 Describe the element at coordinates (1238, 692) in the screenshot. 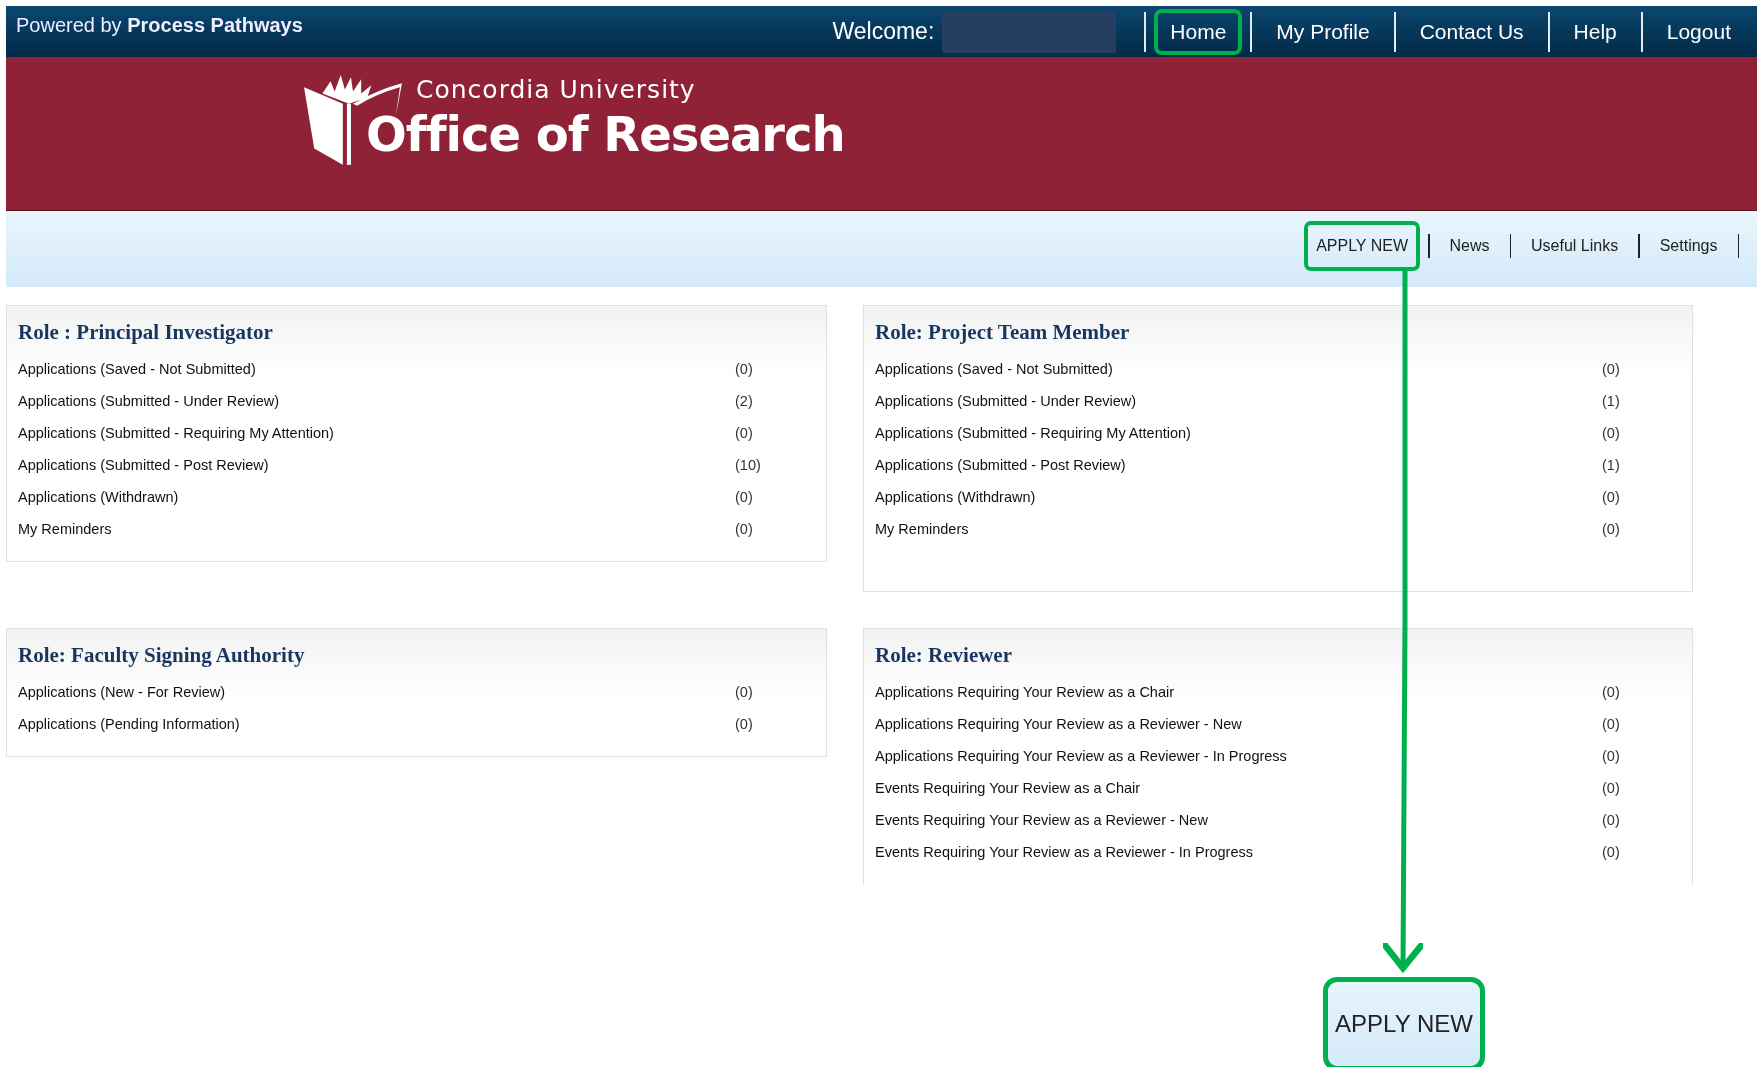

I see `panel-link: Applications Requiring Your Review as a Chair` at that location.